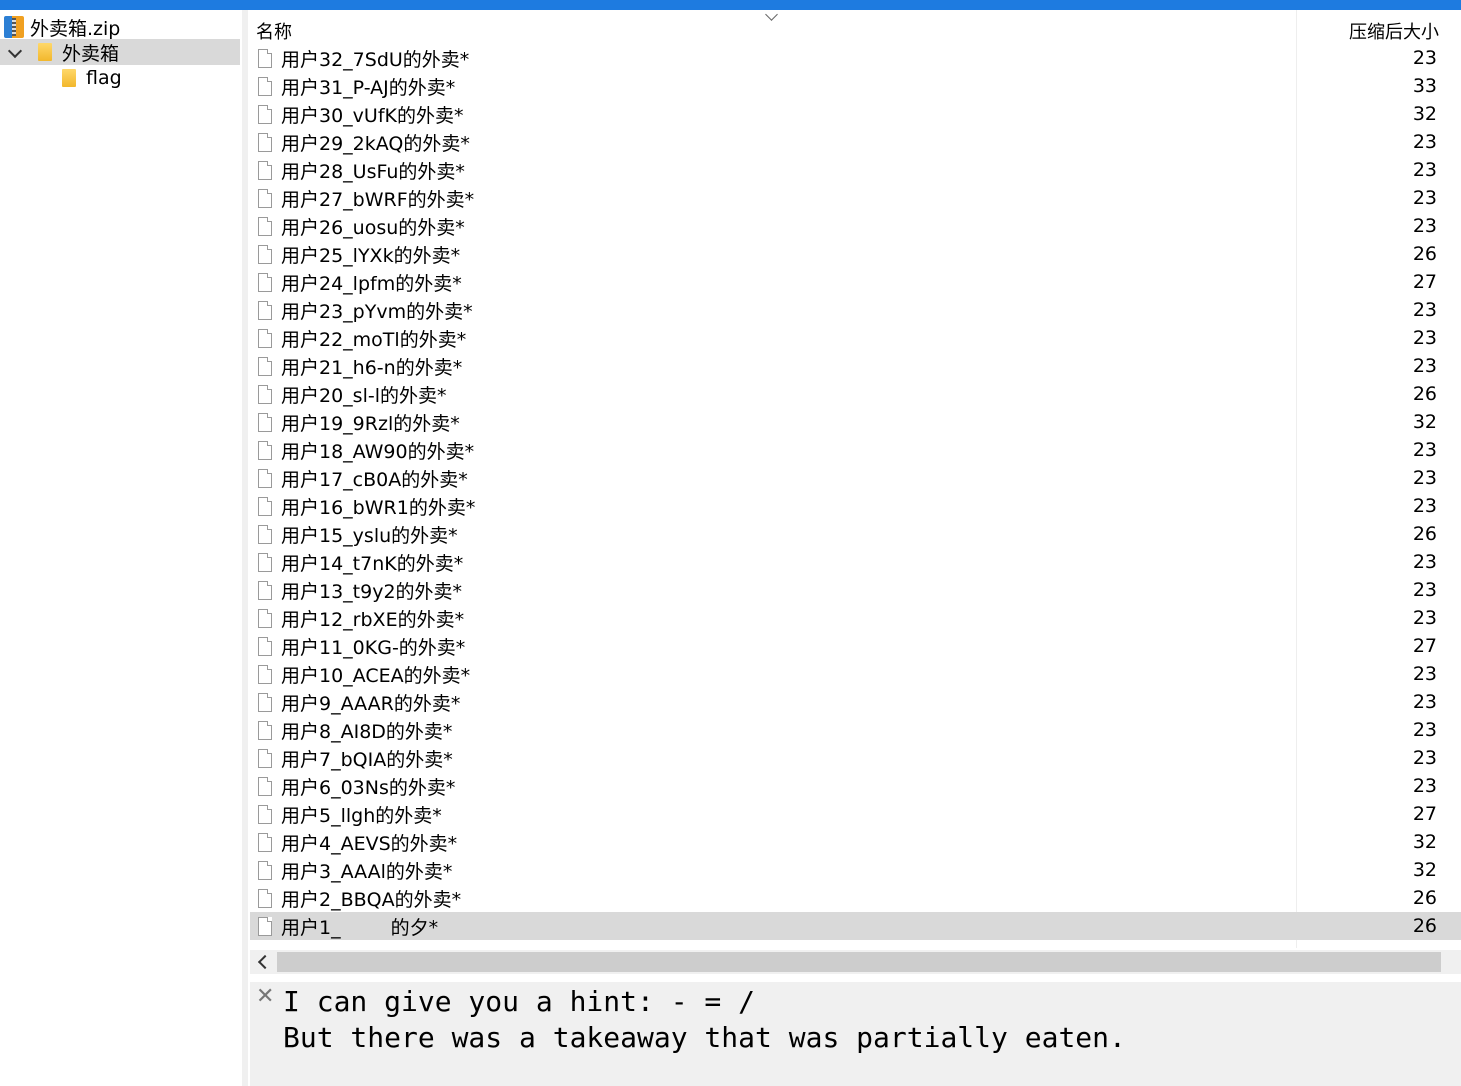 The width and height of the screenshot is (1461, 1086). What do you see at coordinates (372, 591) in the screenshot?
I see `file-name: 用户13_t9y2的外卖*` at bounding box center [372, 591].